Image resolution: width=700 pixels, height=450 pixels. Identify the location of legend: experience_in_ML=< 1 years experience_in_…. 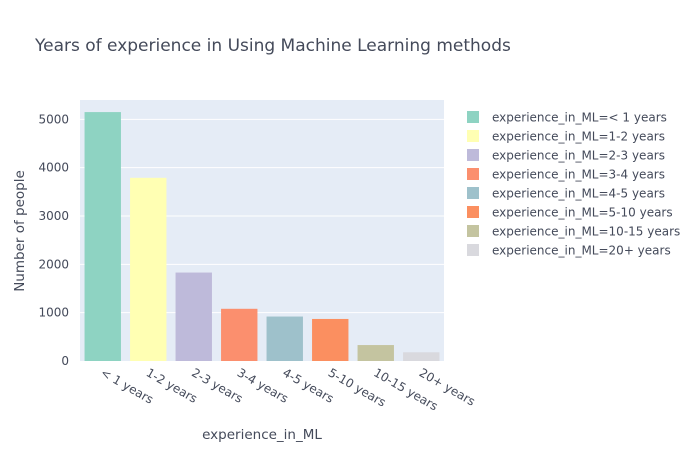
(573, 184).